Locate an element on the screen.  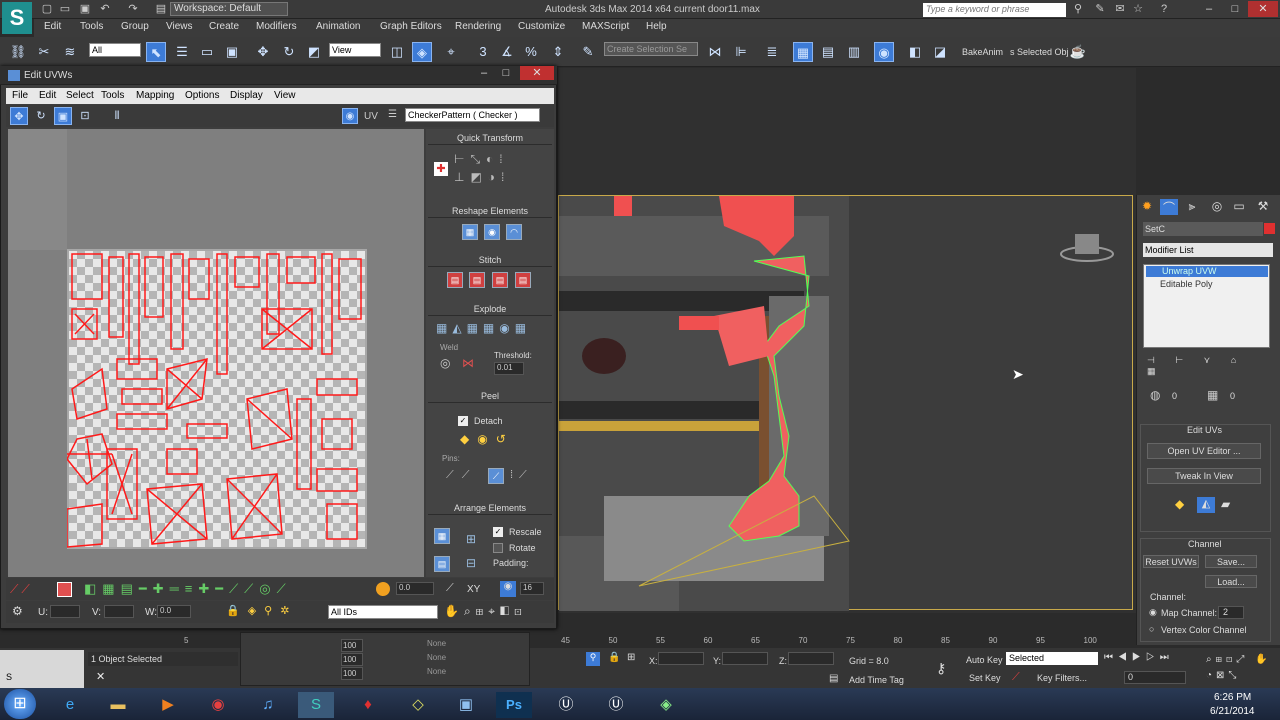
open-file-icon: ▭ is located at coordinates (65, 9).